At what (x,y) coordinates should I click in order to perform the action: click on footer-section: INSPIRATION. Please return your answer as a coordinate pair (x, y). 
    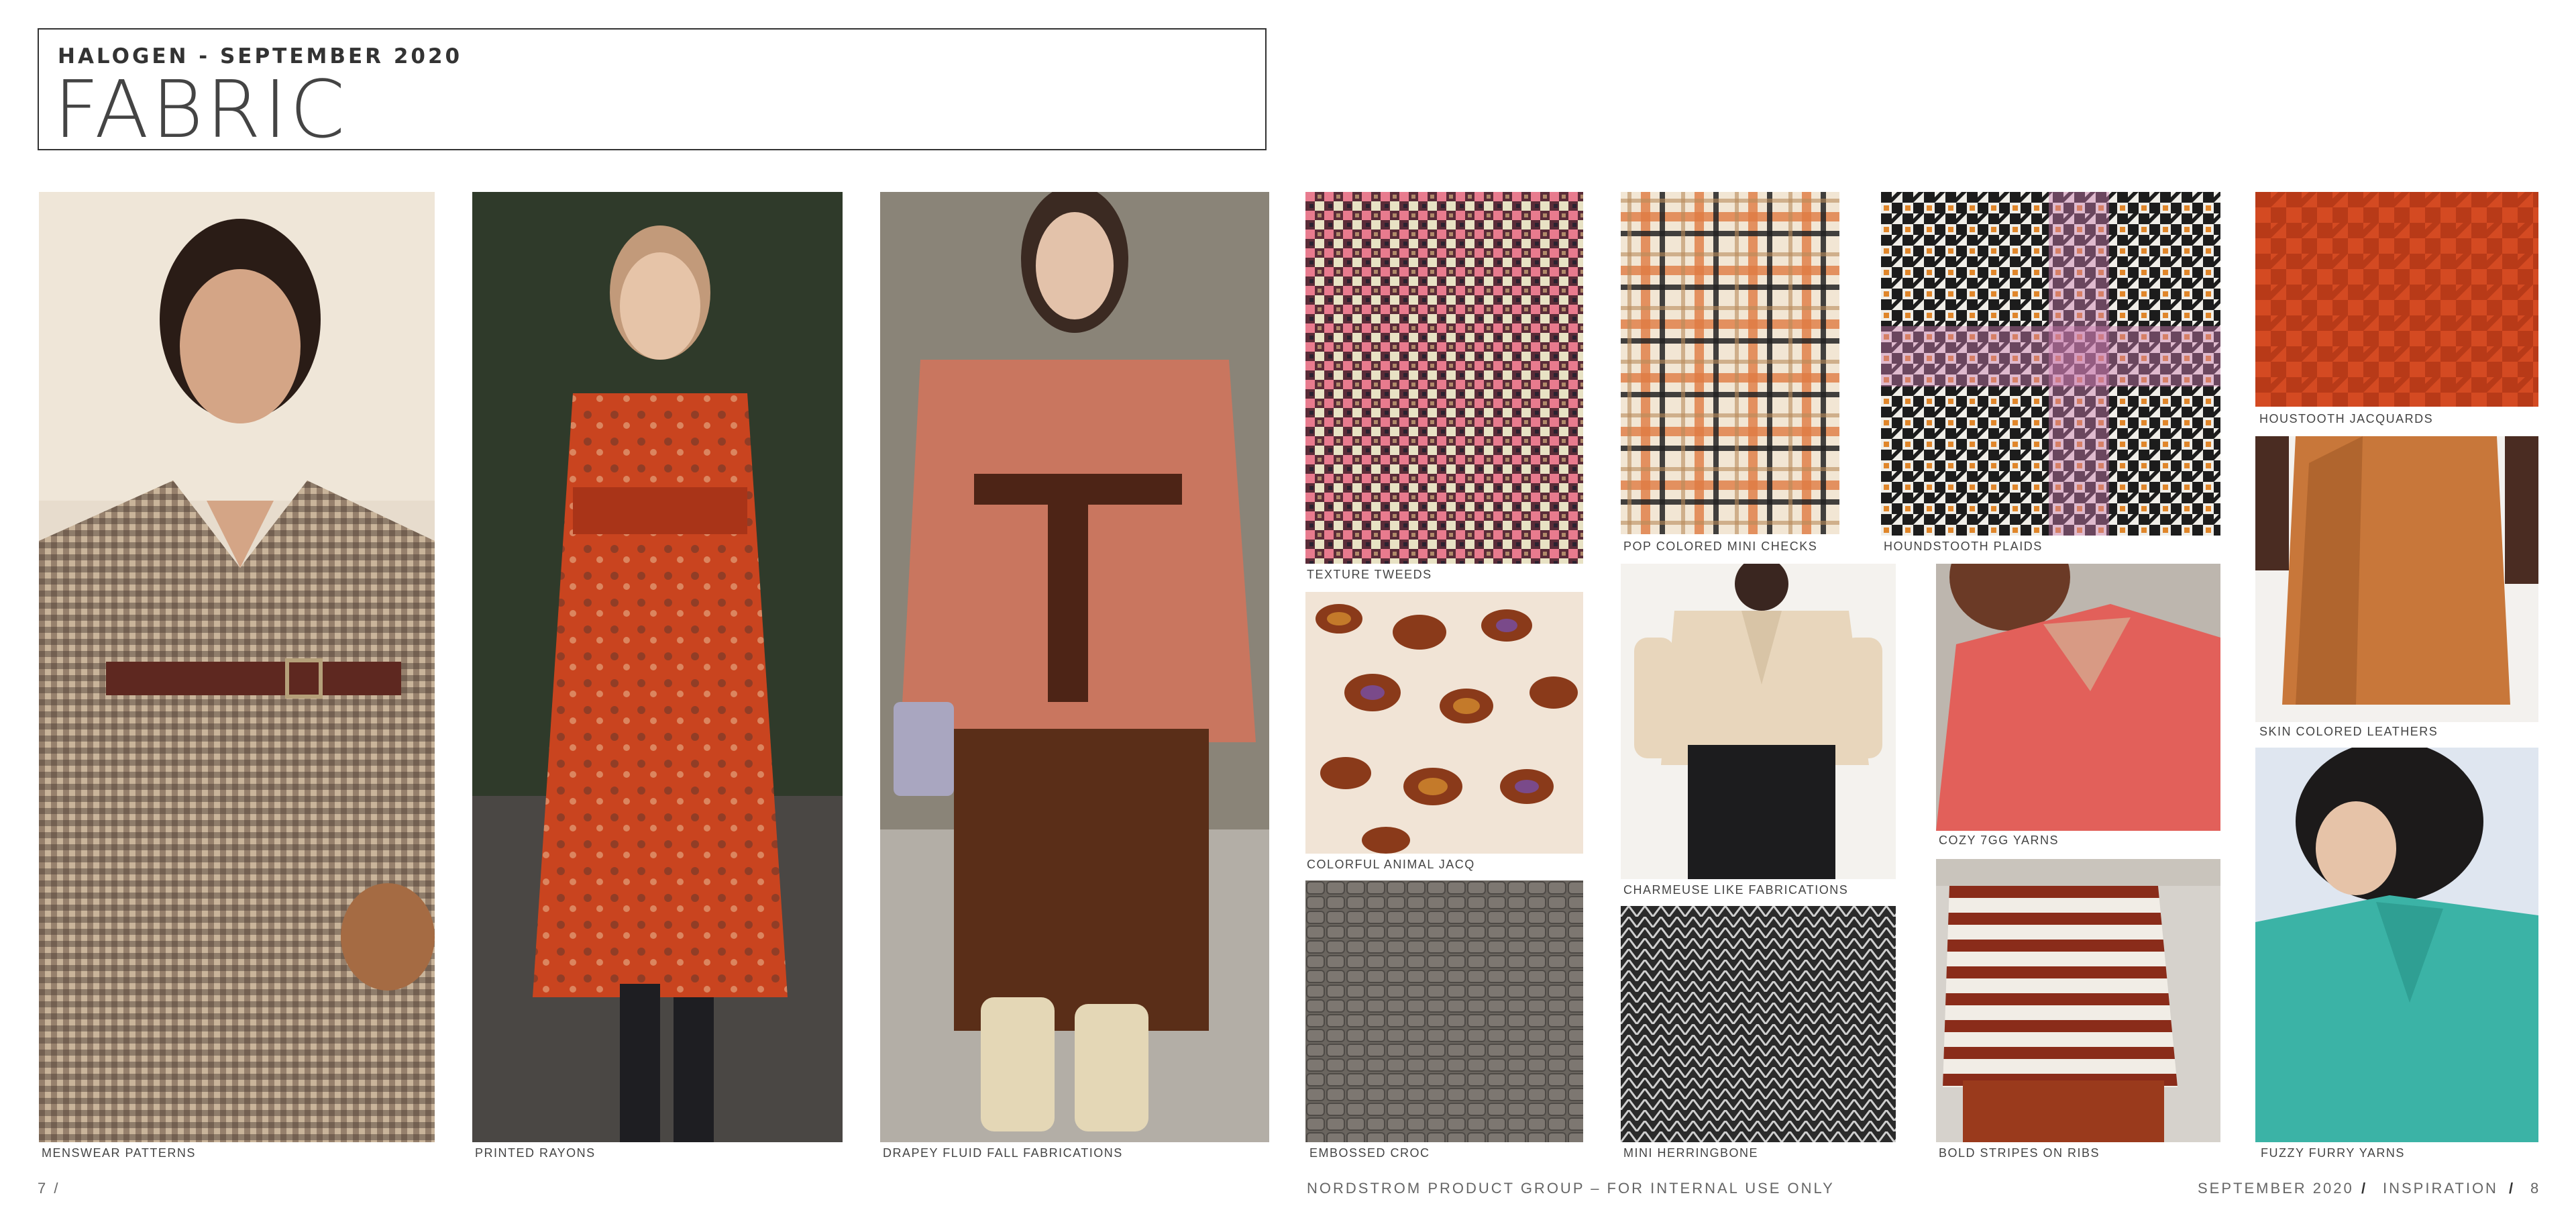
    Looking at the image, I should click on (2440, 1188).